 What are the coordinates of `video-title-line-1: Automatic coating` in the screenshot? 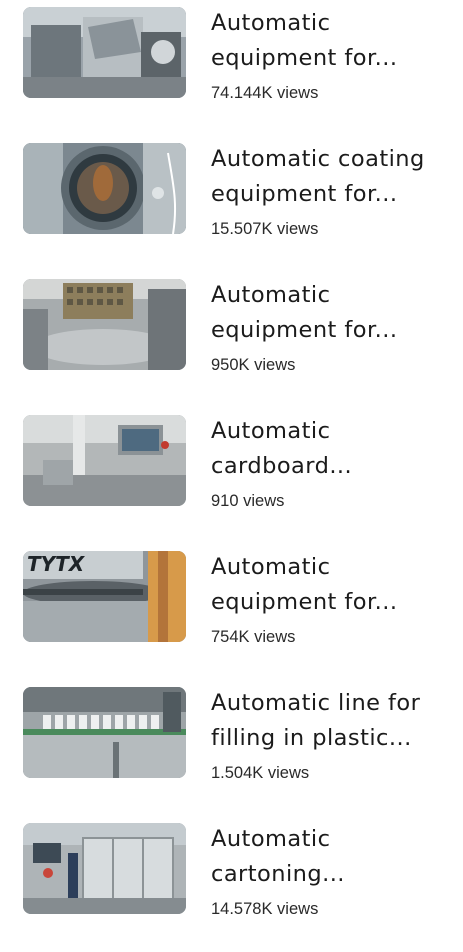 It's located at (318, 159).